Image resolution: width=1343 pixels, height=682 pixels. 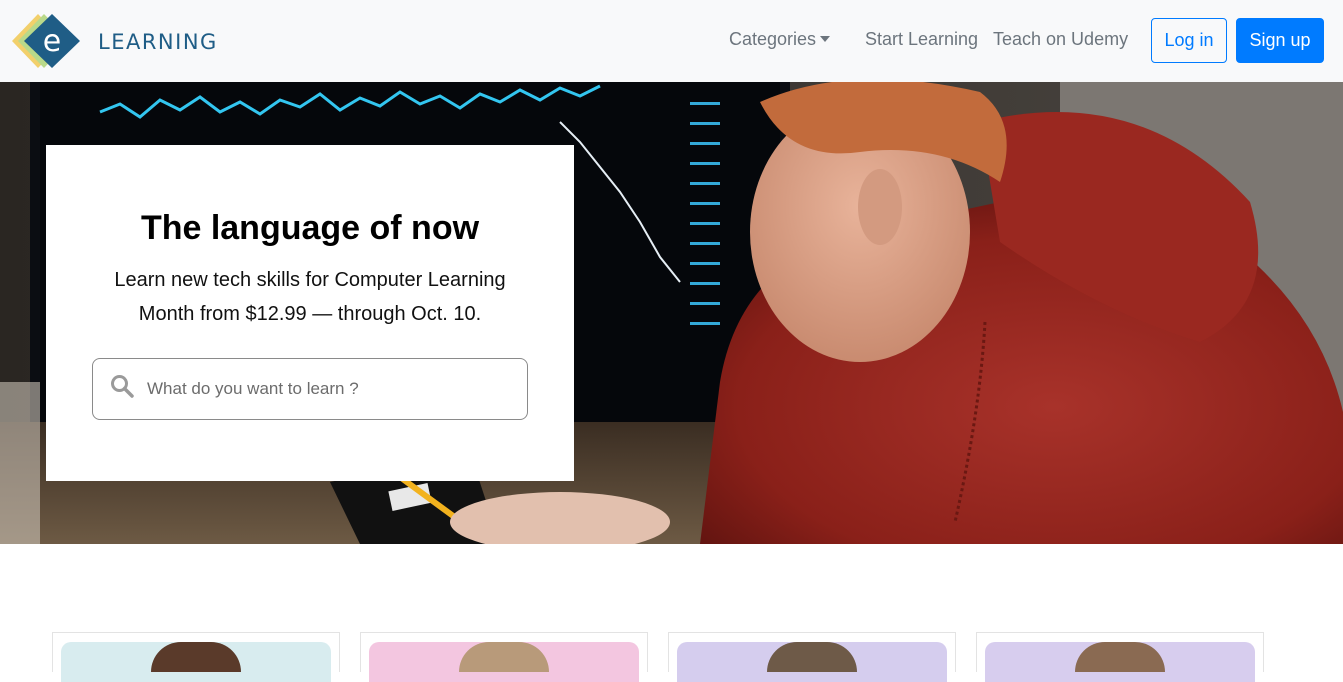 What do you see at coordinates (158, 42) in the screenshot?
I see `brand-name: LEARNING` at bounding box center [158, 42].